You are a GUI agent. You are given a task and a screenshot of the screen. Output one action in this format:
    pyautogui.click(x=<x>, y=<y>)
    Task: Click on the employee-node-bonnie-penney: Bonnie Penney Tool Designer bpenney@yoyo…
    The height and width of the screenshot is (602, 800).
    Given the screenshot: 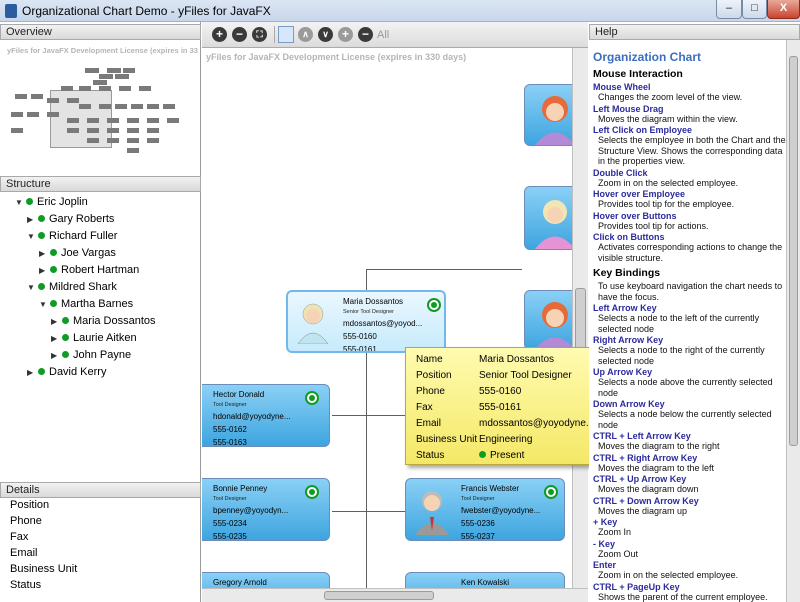 What is the action you would take?
    pyautogui.click(x=266, y=509)
    